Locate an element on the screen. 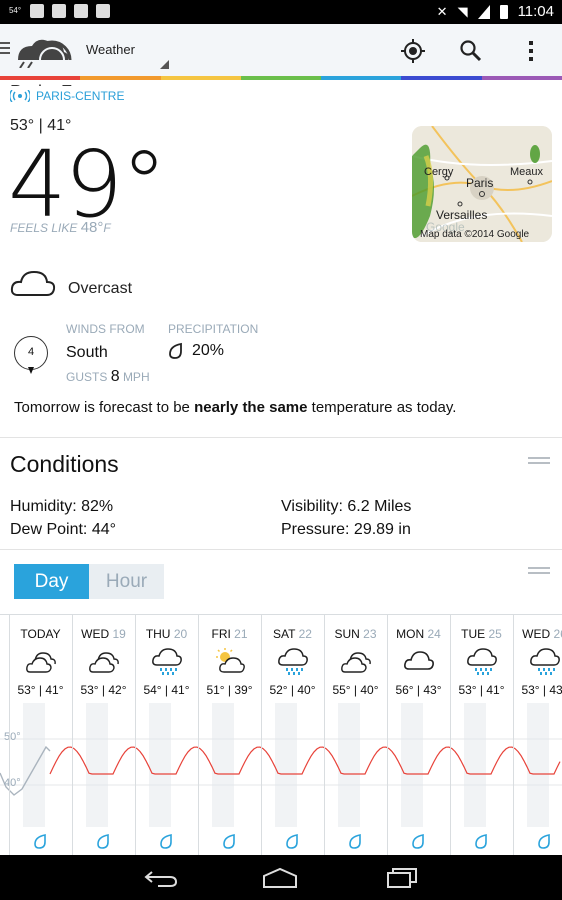  feels-like-value: 48° is located at coordinates (92, 227).